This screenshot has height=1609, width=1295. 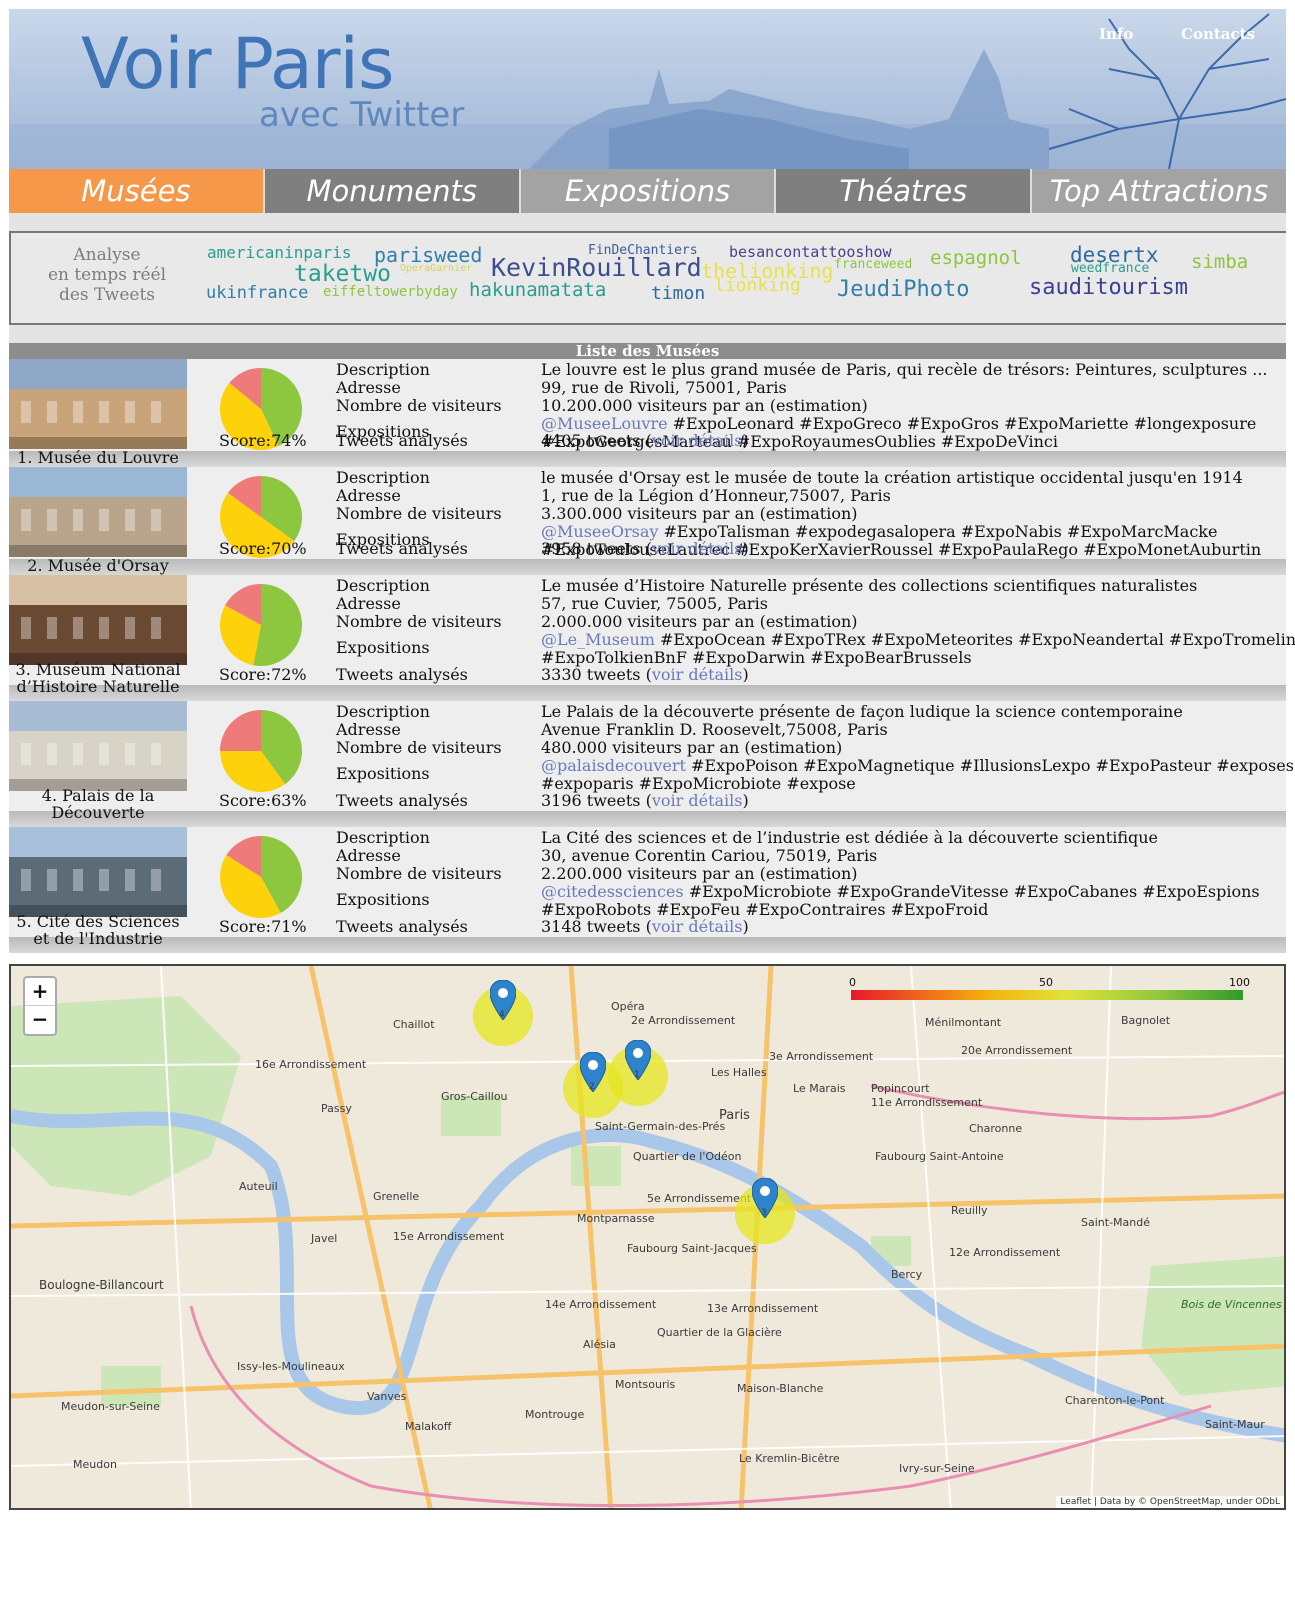 I want to click on pie-slice-negative, so click(x=240, y=730).